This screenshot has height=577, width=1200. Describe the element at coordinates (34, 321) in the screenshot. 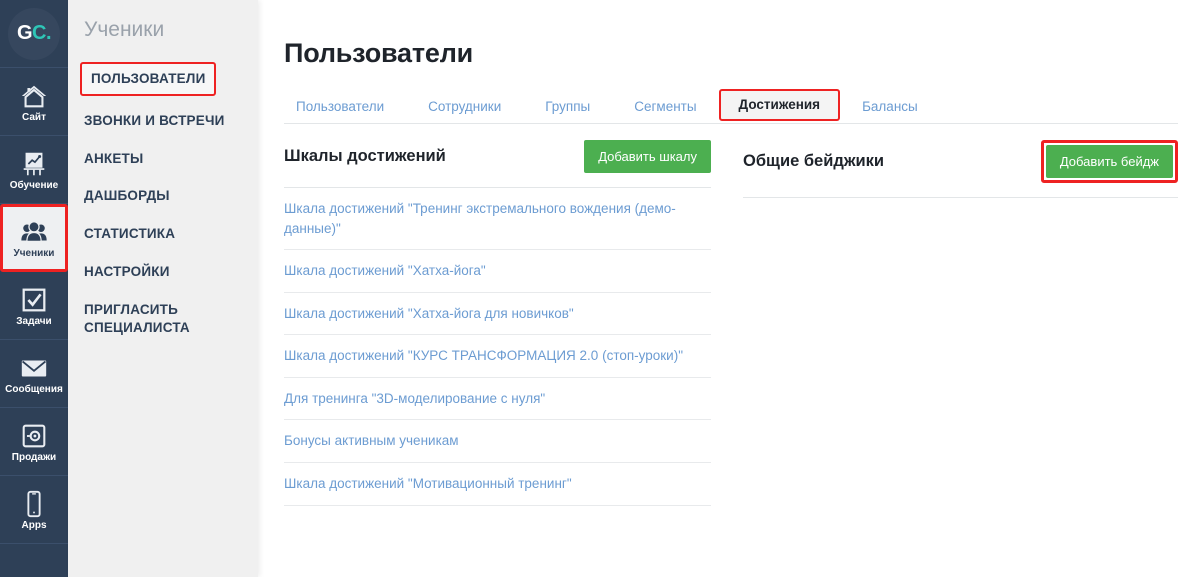

I see `rail-label-tasks: Задачи` at that location.